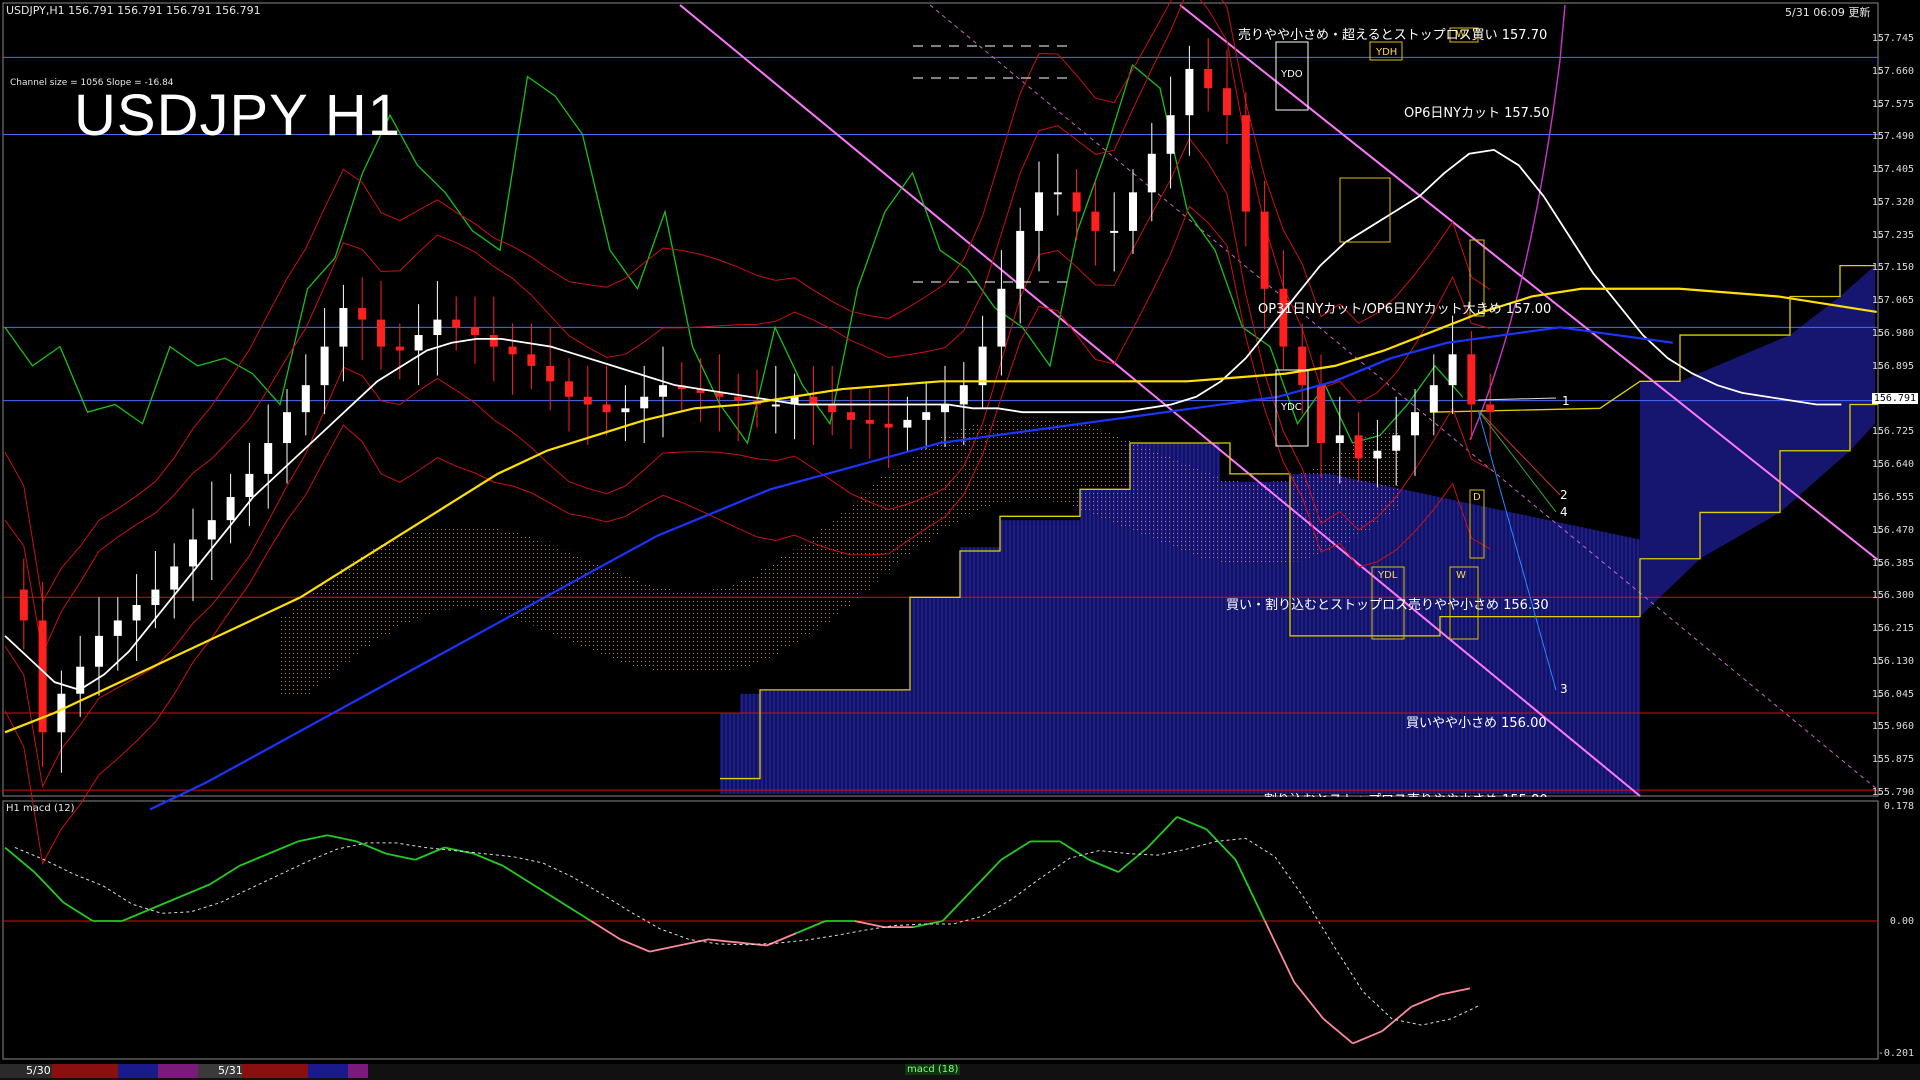 The height and width of the screenshot is (1080, 1920). I want to click on y-tick-label: 157.150, so click(1892, 268).